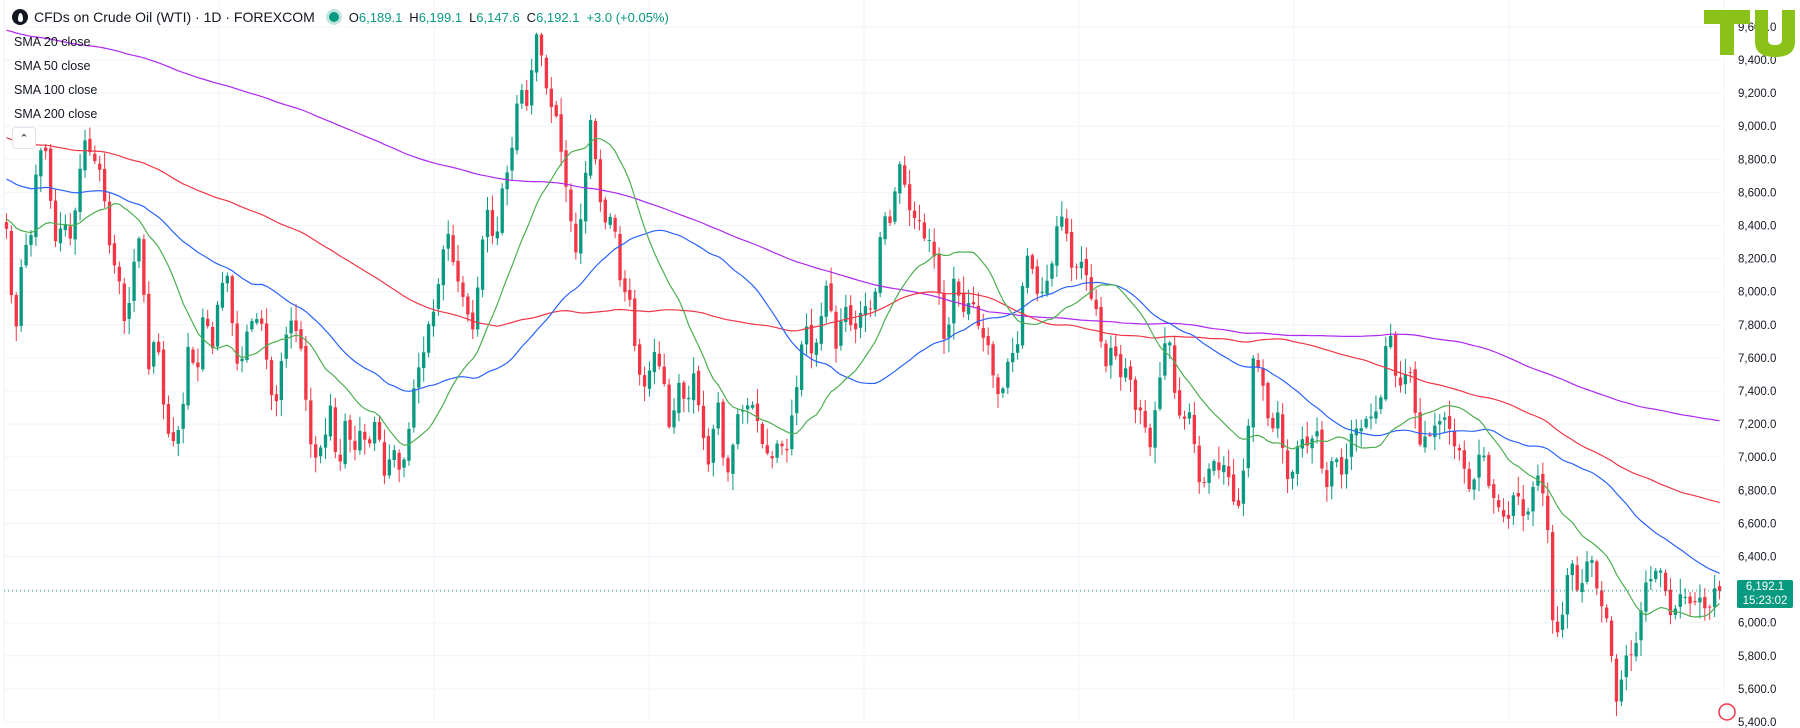 The height and width of the screenshot is (728, 1800). What do you see at coordinates (333, 17) in the screenshot?
I see `market-status-icon` at bounding box center [333, 17].